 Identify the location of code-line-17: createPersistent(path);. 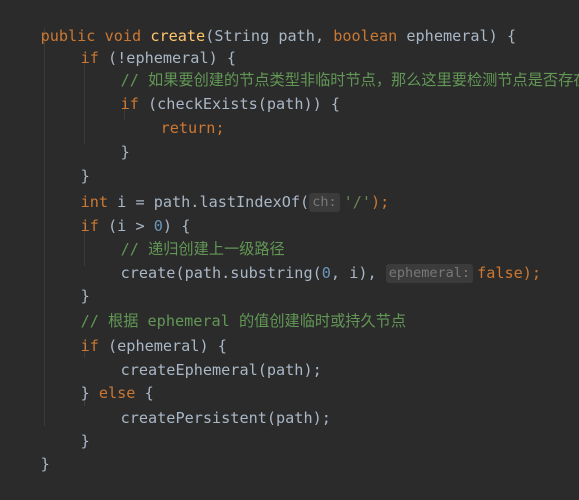
(207, 404).